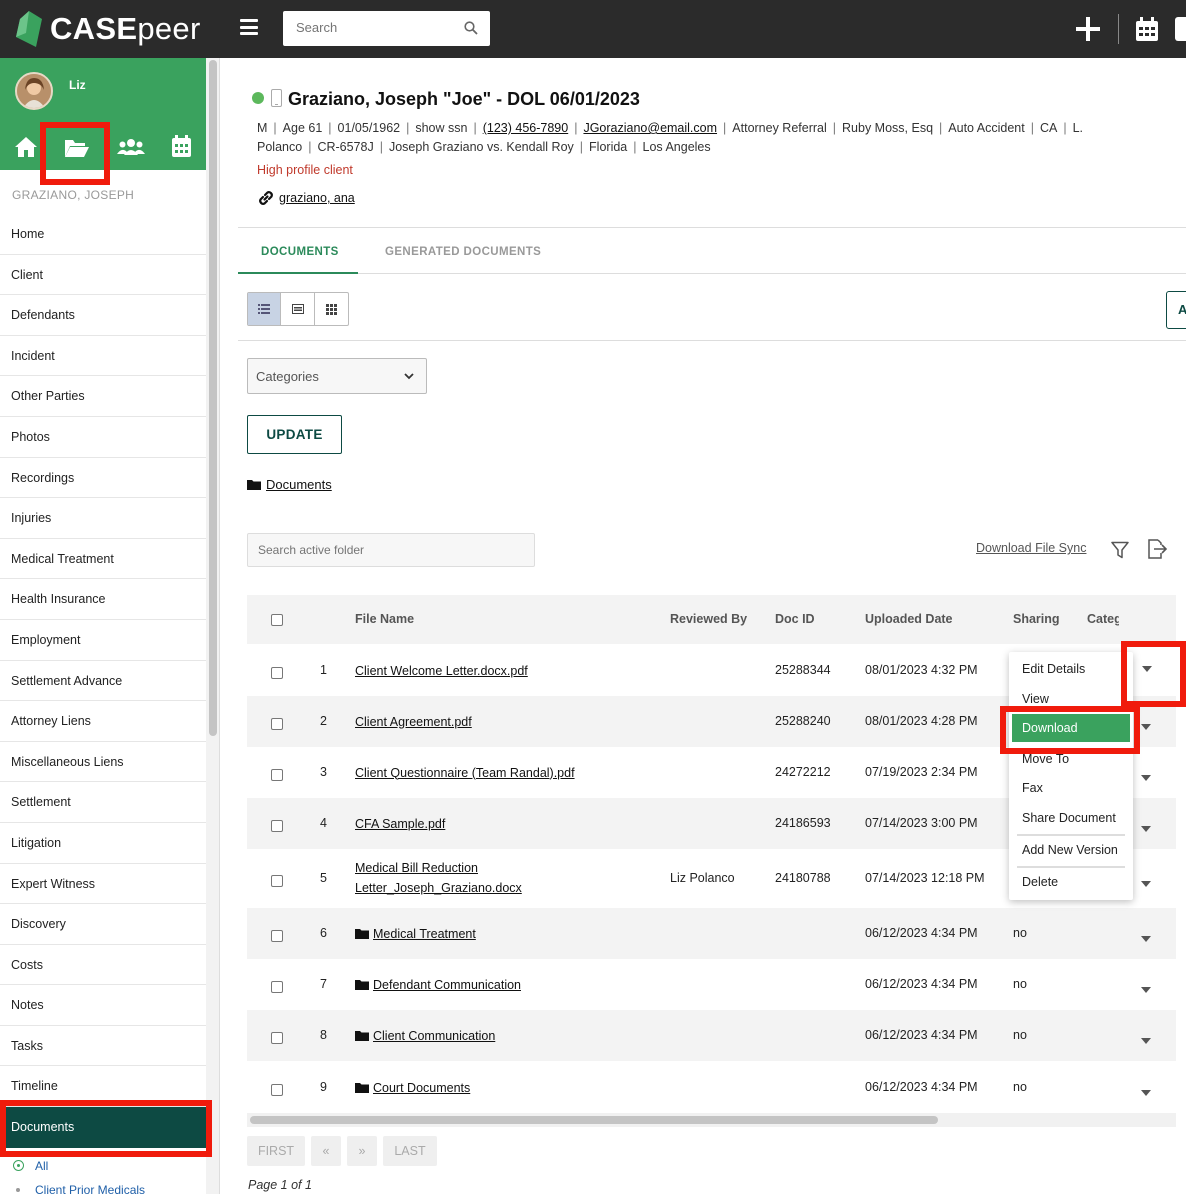  I want to click on sidebar-scrollbar-thumb, so click(213, 398).